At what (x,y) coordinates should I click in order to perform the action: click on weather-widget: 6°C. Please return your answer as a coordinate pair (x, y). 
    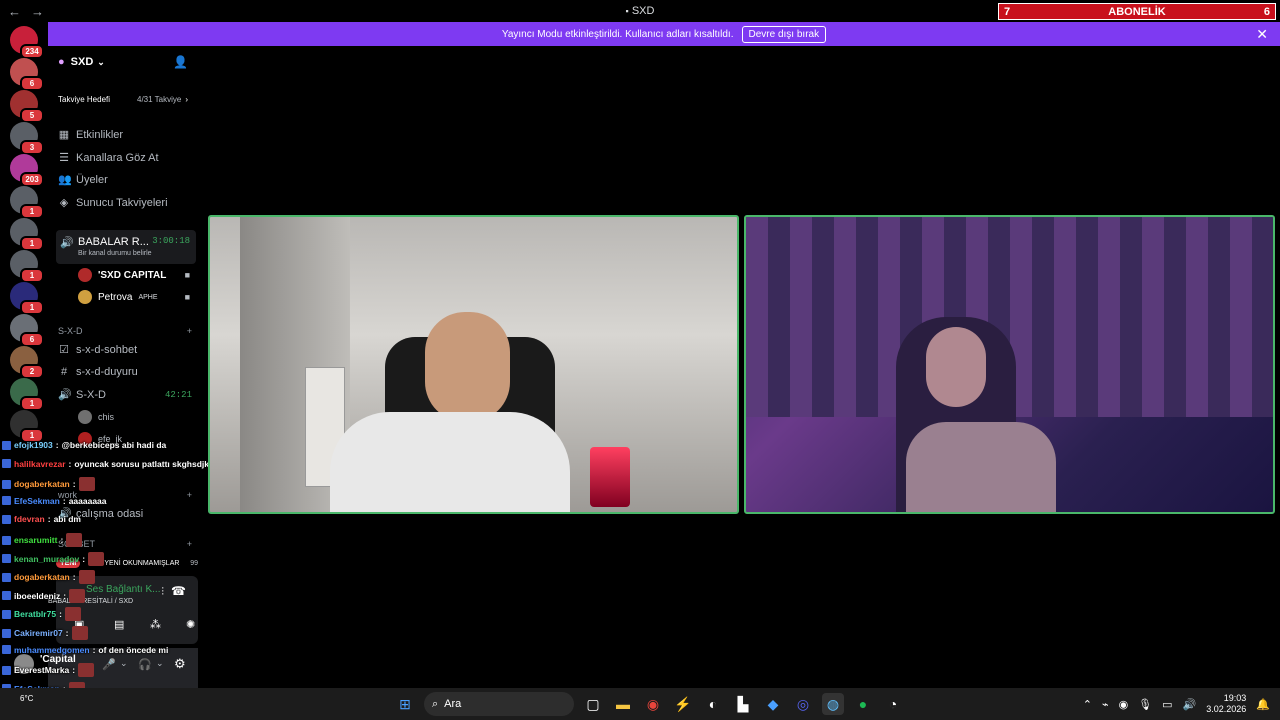
    Looking at the image, I should click on (26, 698).